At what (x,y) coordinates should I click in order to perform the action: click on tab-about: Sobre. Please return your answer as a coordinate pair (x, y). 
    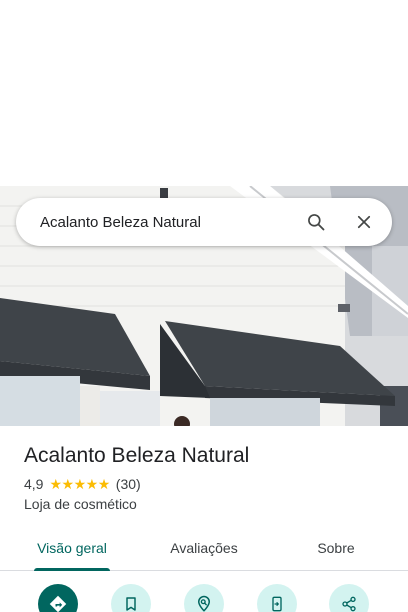
    Looking at the image, I should click on (336, 549).